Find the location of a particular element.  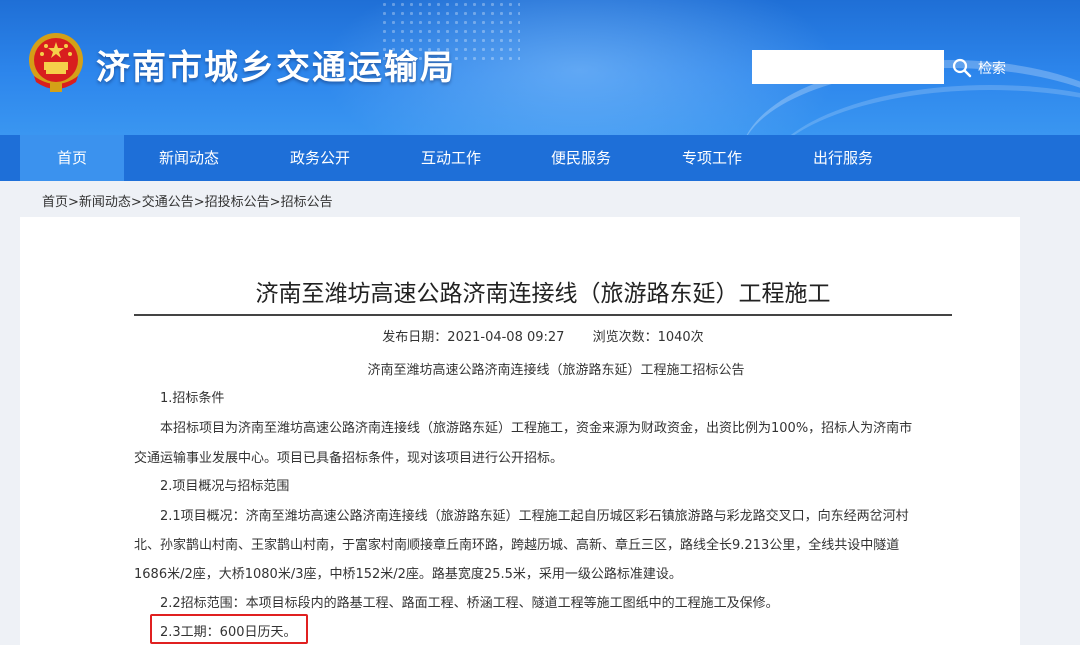

nav-item-travel-service: 出行服务 is located at coordinates (843, 158).